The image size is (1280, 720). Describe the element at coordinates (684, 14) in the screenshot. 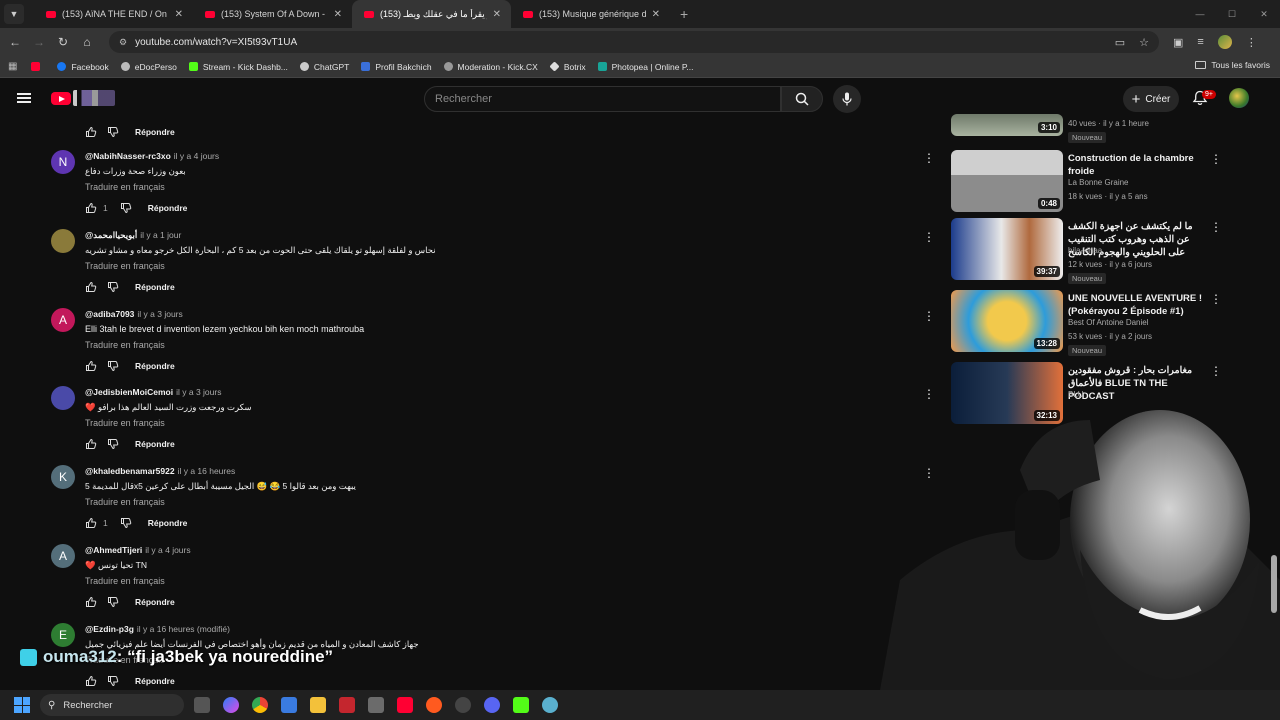

I see `new-tab-button: +` at that location.